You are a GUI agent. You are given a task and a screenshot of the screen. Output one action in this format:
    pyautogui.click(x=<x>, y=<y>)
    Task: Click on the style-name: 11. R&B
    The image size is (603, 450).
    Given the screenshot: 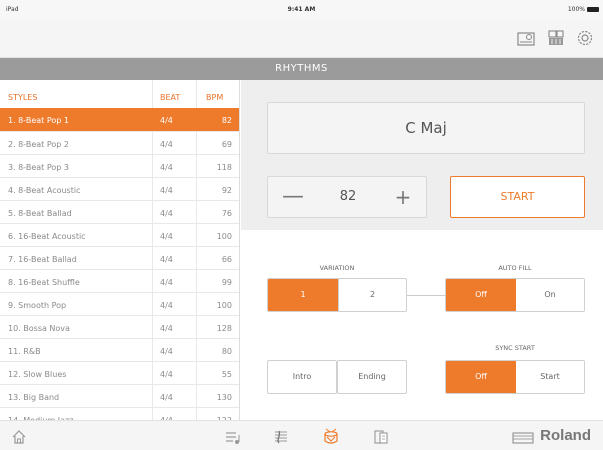 What is the action you would take?
    pyautogui.click(x=24, y=351)
    